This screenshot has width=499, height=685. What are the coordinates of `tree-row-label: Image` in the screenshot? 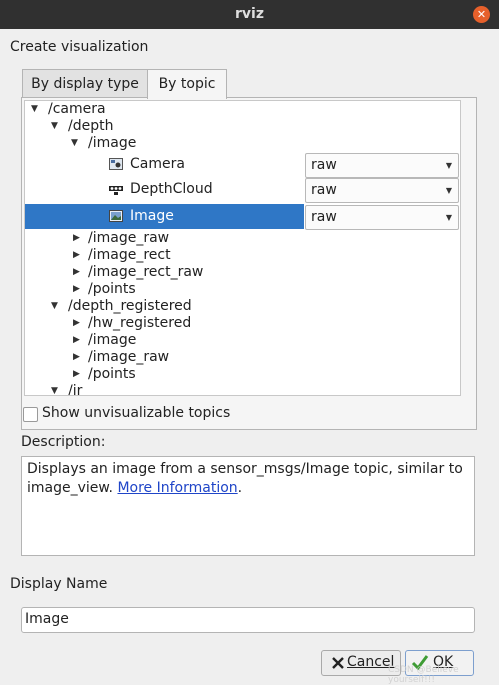 It's located at (152, 216).